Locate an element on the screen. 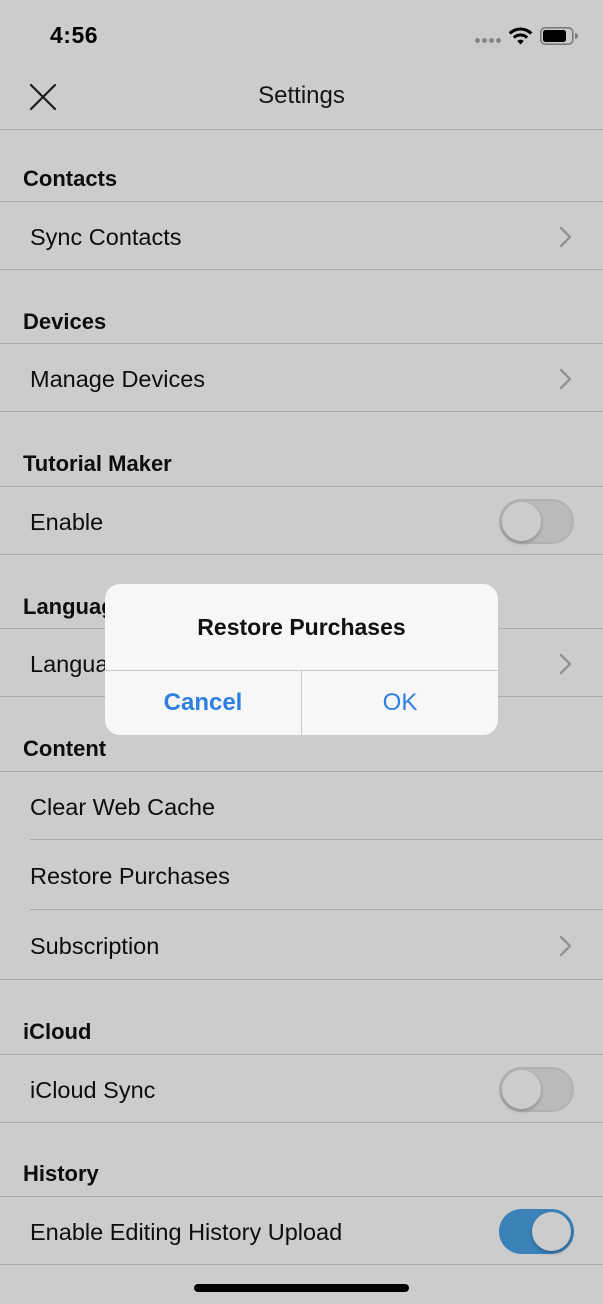 Image resolution: width=603 pixels, height=1304 pixels. cancel-button: Cancel is located at coordinates (203, 703).